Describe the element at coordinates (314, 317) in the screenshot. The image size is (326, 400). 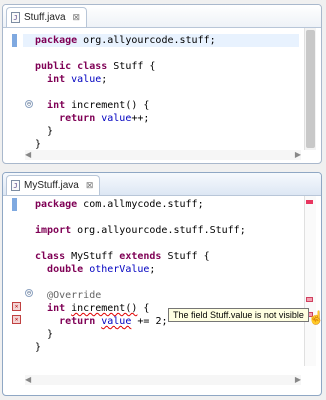
I see `hand-cursor-icon: ☝` at that location.